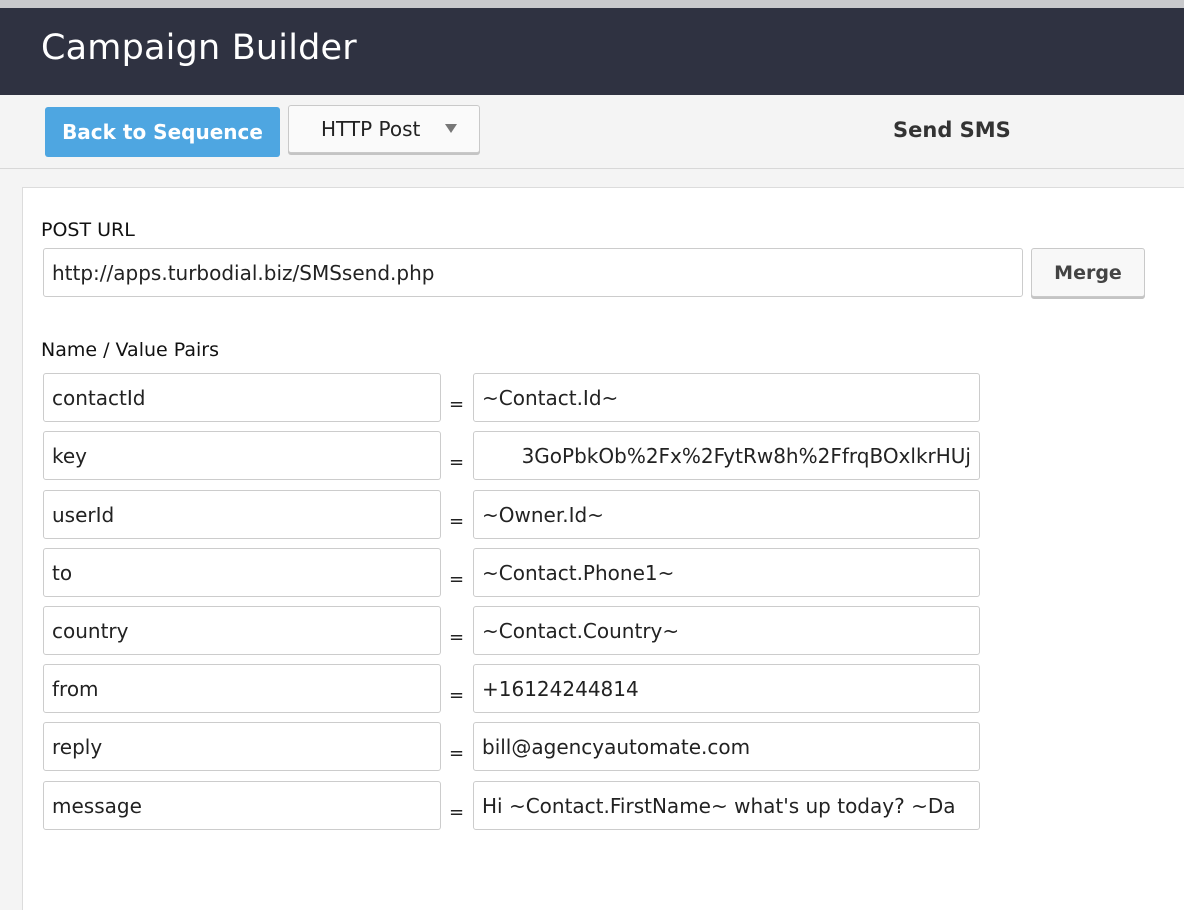 Image resolution: width=1184 pixels, height=910 pixels. I want to click on pairs-label: Name / Value Pairs, so click(130, 350).